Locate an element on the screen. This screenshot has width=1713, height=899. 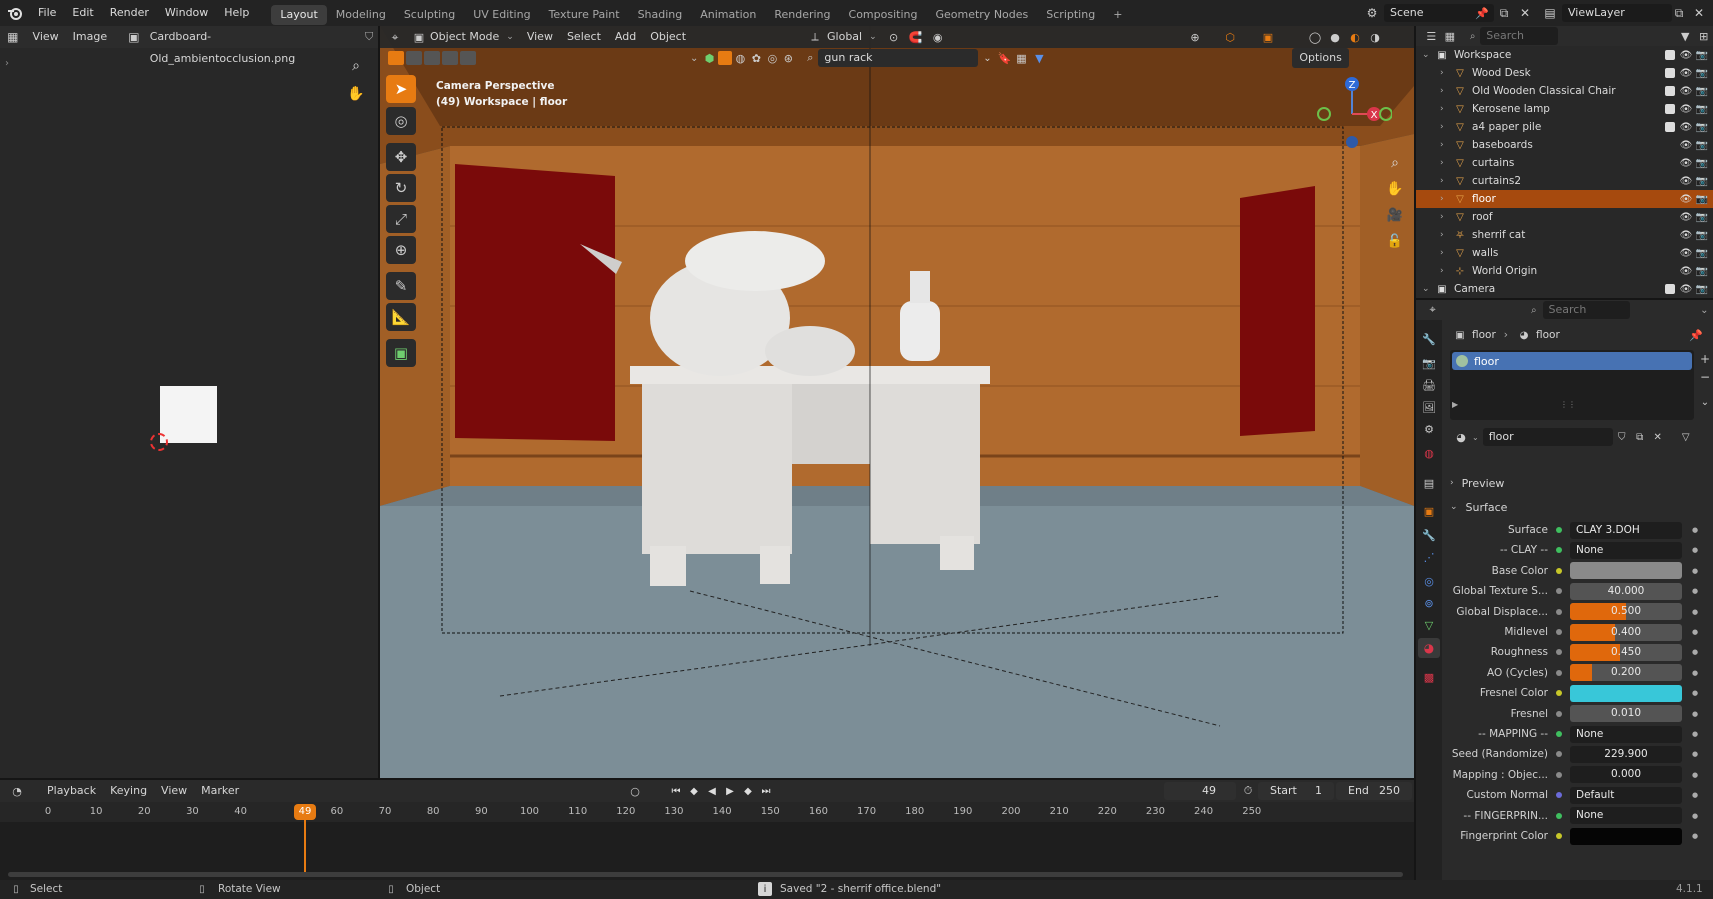
outliner-item: › ▽ walls 👁 📷 is located at coordinates (1564, 253).